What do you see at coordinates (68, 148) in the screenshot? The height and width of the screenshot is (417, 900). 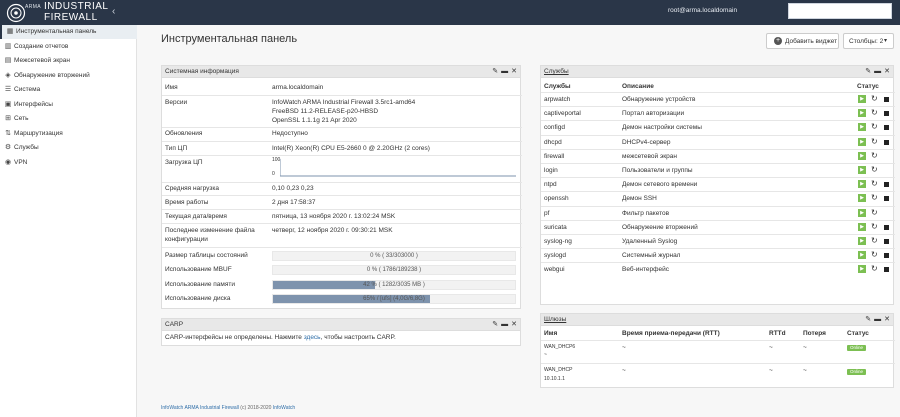 I see `sidebar-item-services: ⚙ Службы` at bounding box center [68, 148].